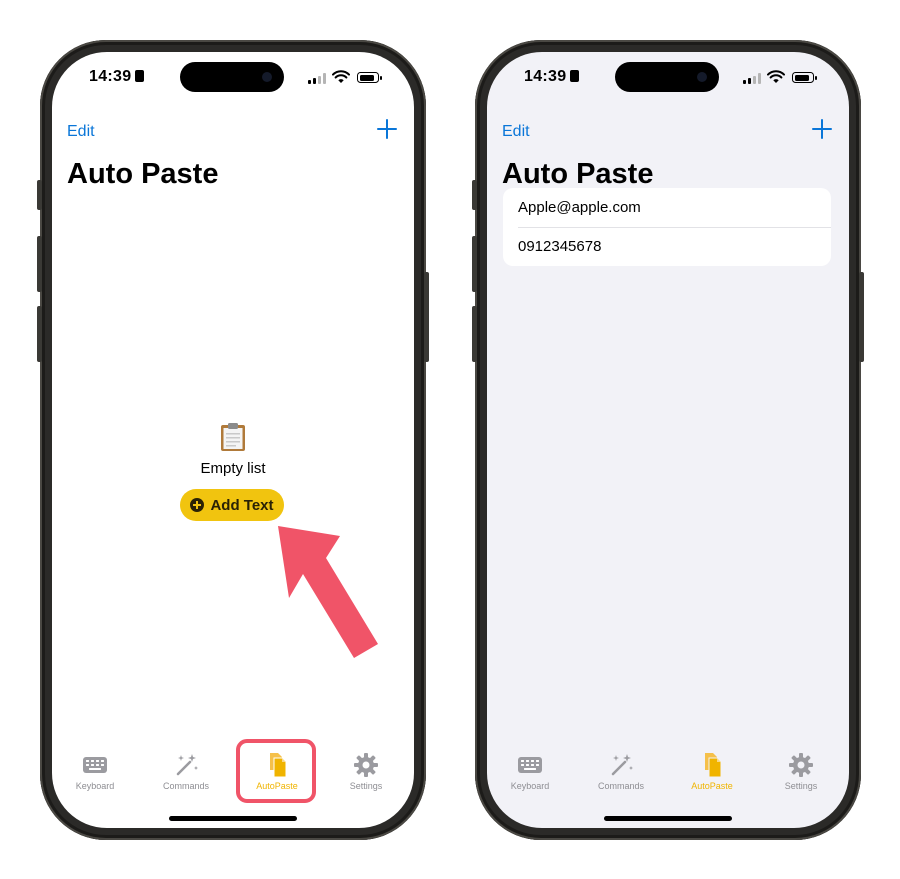  I want to click on list-item: 0912345678, so click(667, 246).